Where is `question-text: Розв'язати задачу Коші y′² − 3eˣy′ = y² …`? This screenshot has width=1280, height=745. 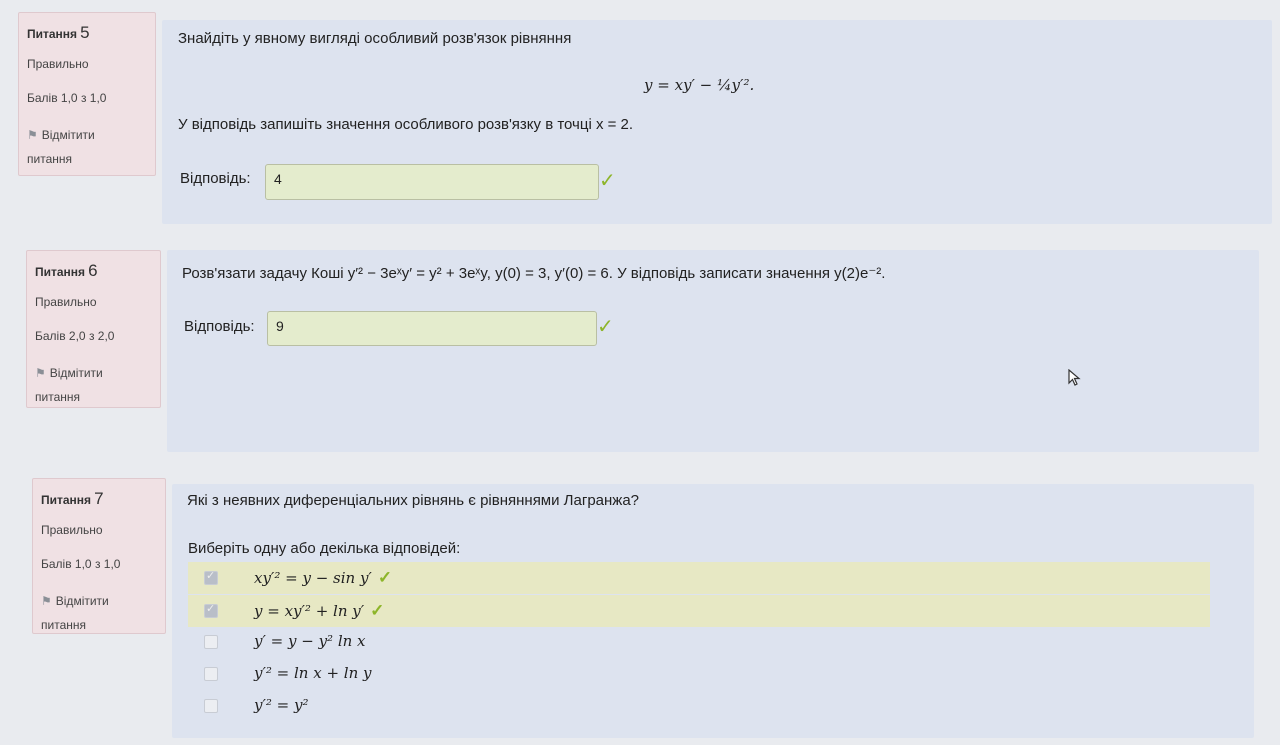 question-text: Розв'язати задачу Коші y′² − 3eˣy′ = y² … is located at coordinates (534, 273).